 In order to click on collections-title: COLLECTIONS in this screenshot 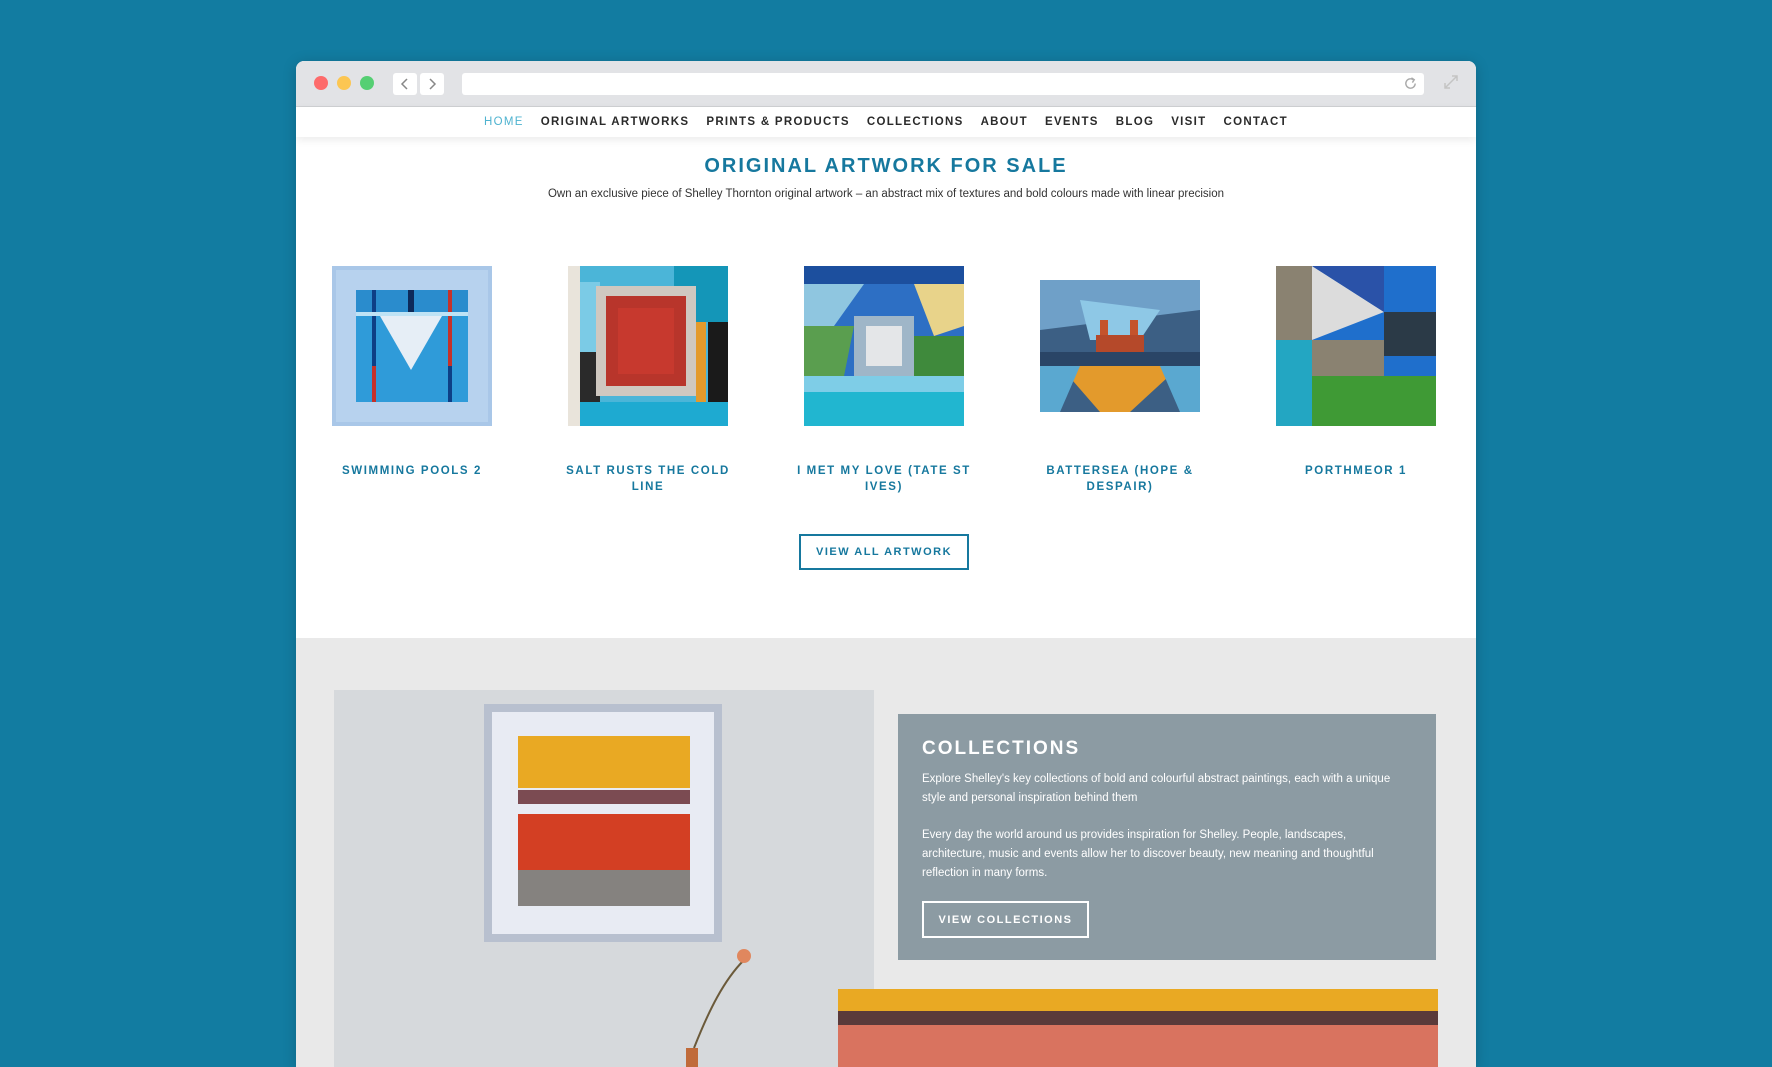, I will do `click(1001, 748)`.